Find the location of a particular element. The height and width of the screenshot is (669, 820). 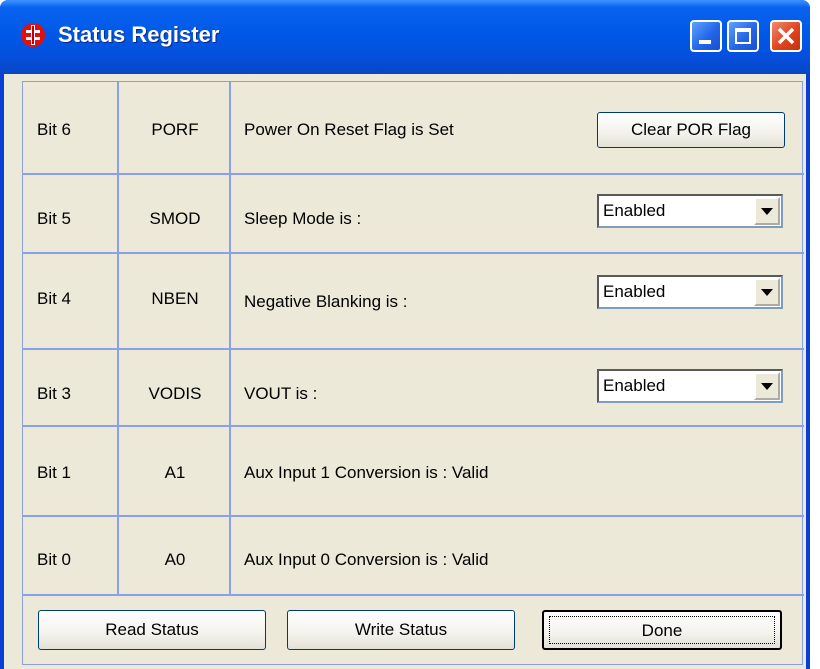

mnemonic-label: NBEN is located at coordinates (175, 298).